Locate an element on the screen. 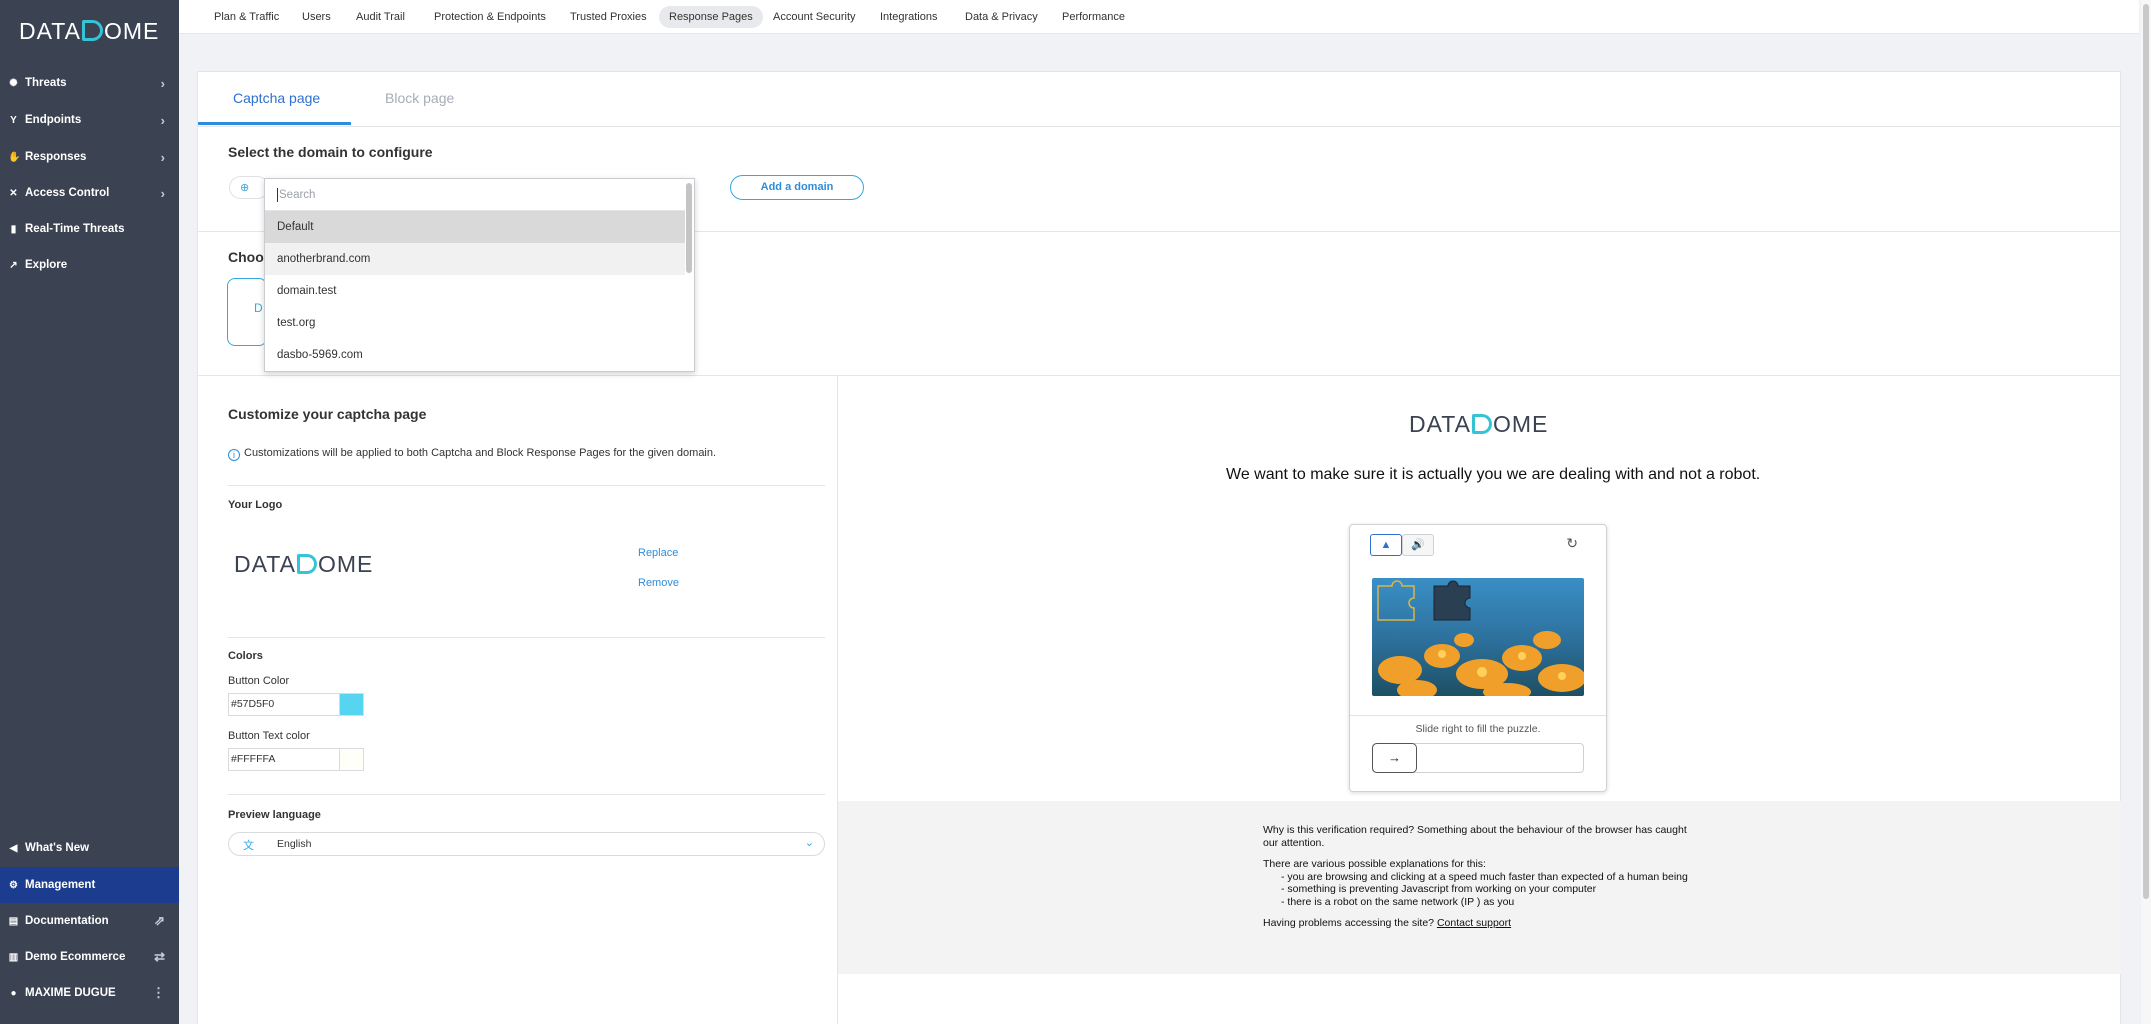 The height and width of the screenshot is (1024, 2151). preview-language-label: Preview language is located at coordinates (274, 815).